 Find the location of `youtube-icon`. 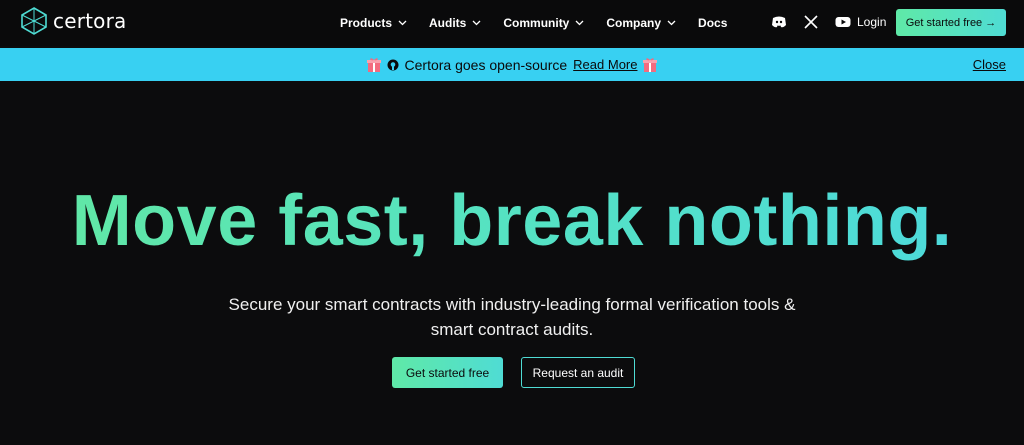

youtube-icon is located at coordinates (843, 22).